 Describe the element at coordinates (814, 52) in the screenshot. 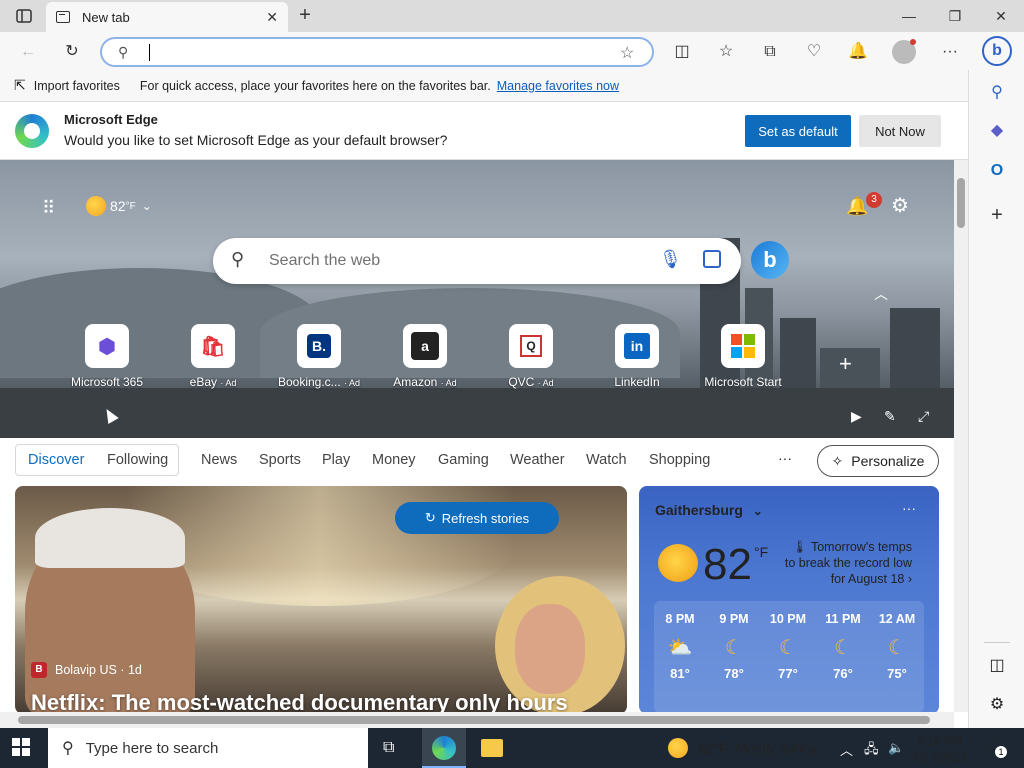

I see `browser-essentials-icon: ♡` at that location.